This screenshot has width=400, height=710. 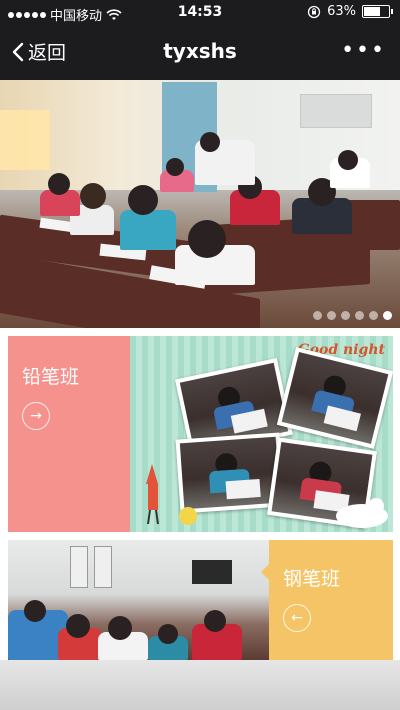 I want to click on status-right: 63%, so click(x=350, y=11).